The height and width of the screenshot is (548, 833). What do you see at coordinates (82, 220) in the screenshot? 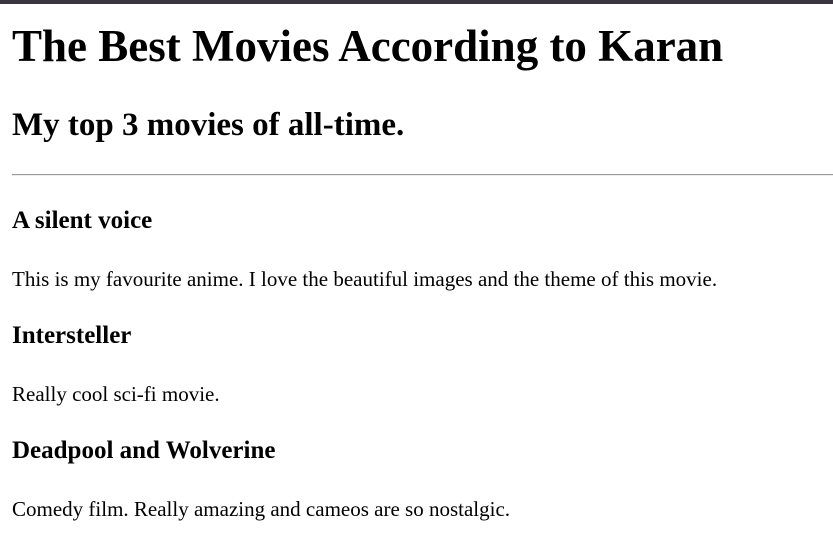
I see `movie-title-1: A silent voice` at bounding box center [82, 220].